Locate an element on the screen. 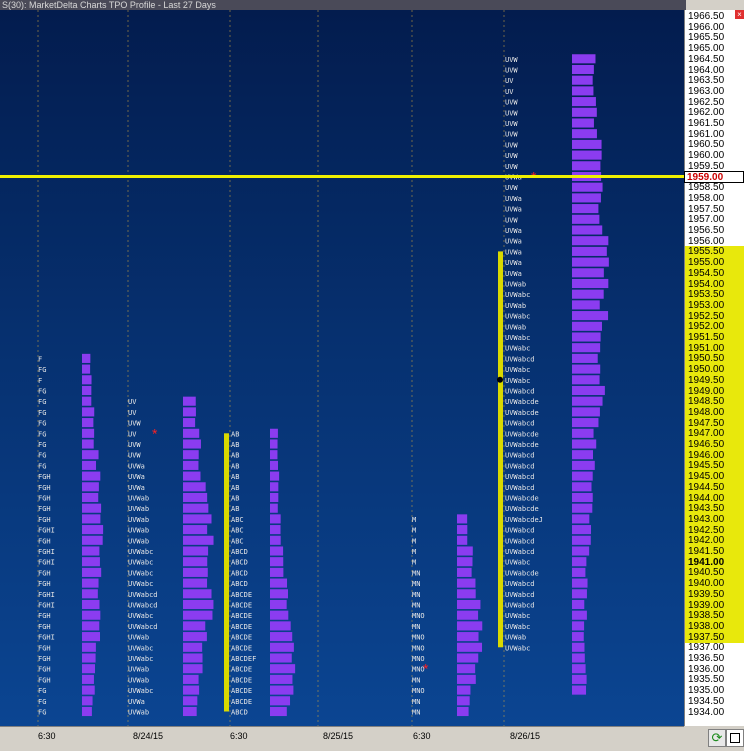 Image resolution: width=744 pixels, height=751 pixels. price-tick: 1955.50 is located at coordinates (714, 252).